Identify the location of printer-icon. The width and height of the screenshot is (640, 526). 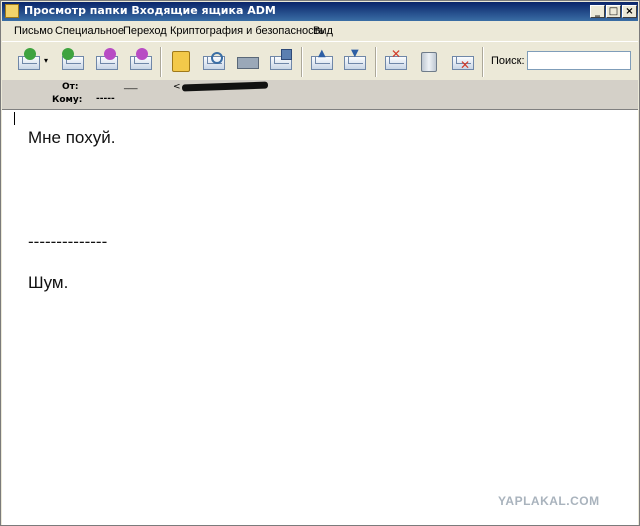
(248, 63).